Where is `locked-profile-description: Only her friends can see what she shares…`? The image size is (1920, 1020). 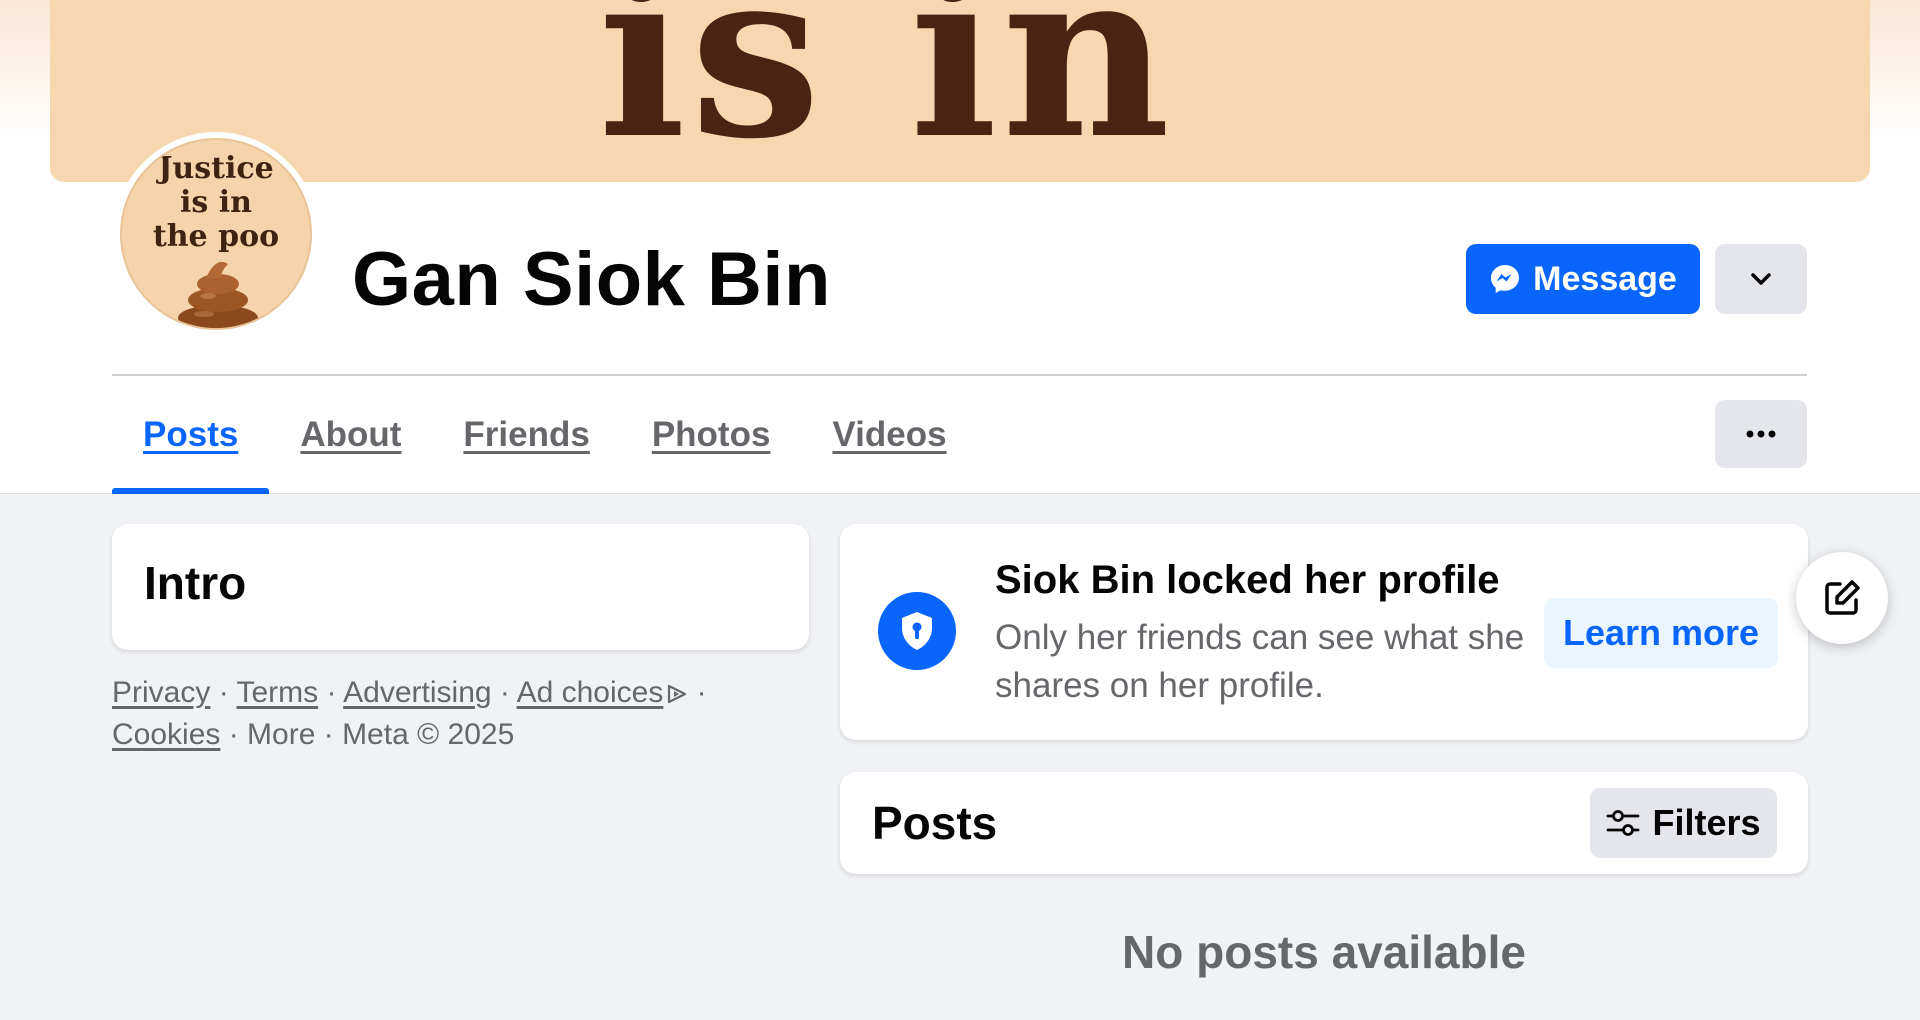
locked-profile-description: Only her friends can see what she shares… is located at coordinates (1260, 661).